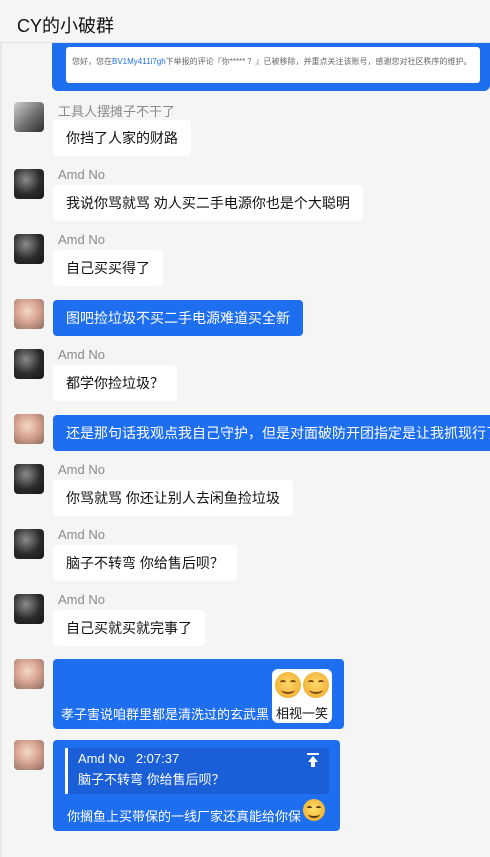 This screenshot has width=490, height=857. I want to click on message-bubble: 你骂就骂 你还让别人去闲鱼捡垃圾, so click(173, 498).